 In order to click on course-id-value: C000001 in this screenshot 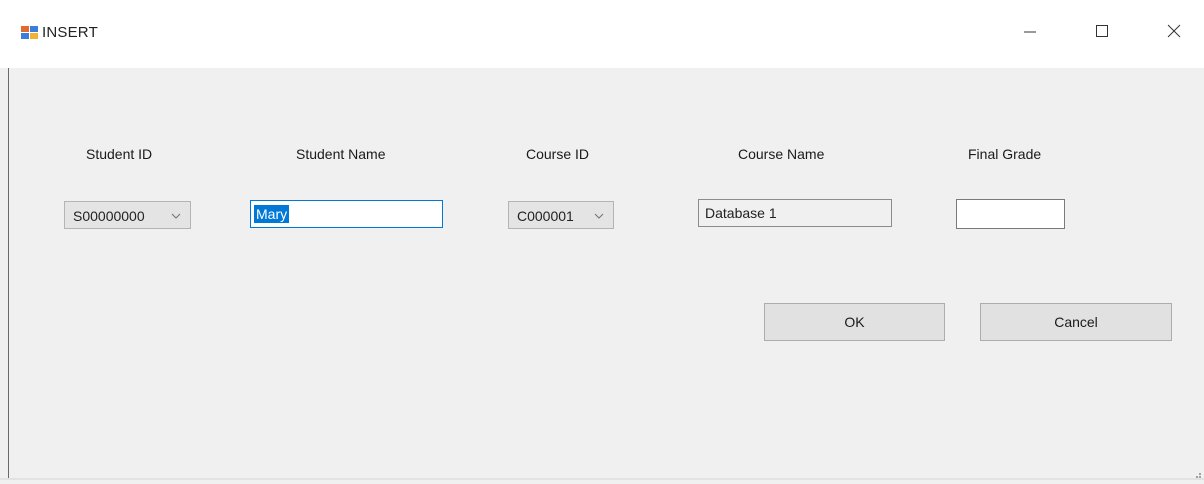, I will do `click(545, 216)`.